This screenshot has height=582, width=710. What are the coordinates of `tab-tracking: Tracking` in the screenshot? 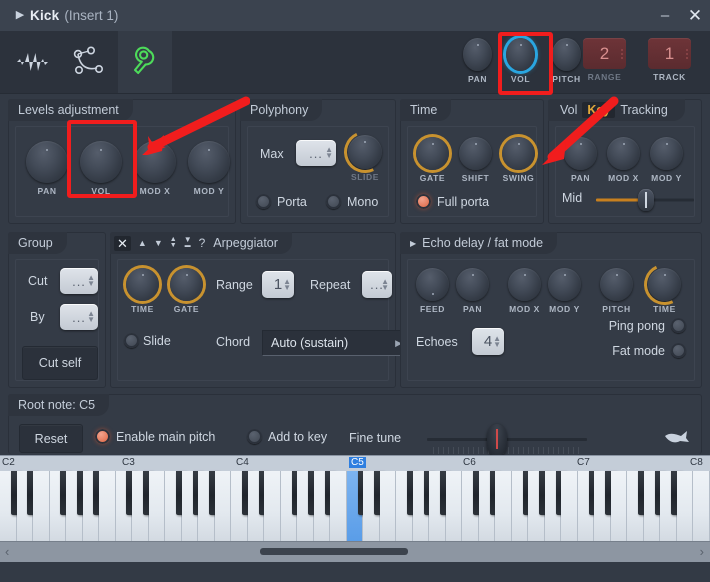 It's located at (643, 110).